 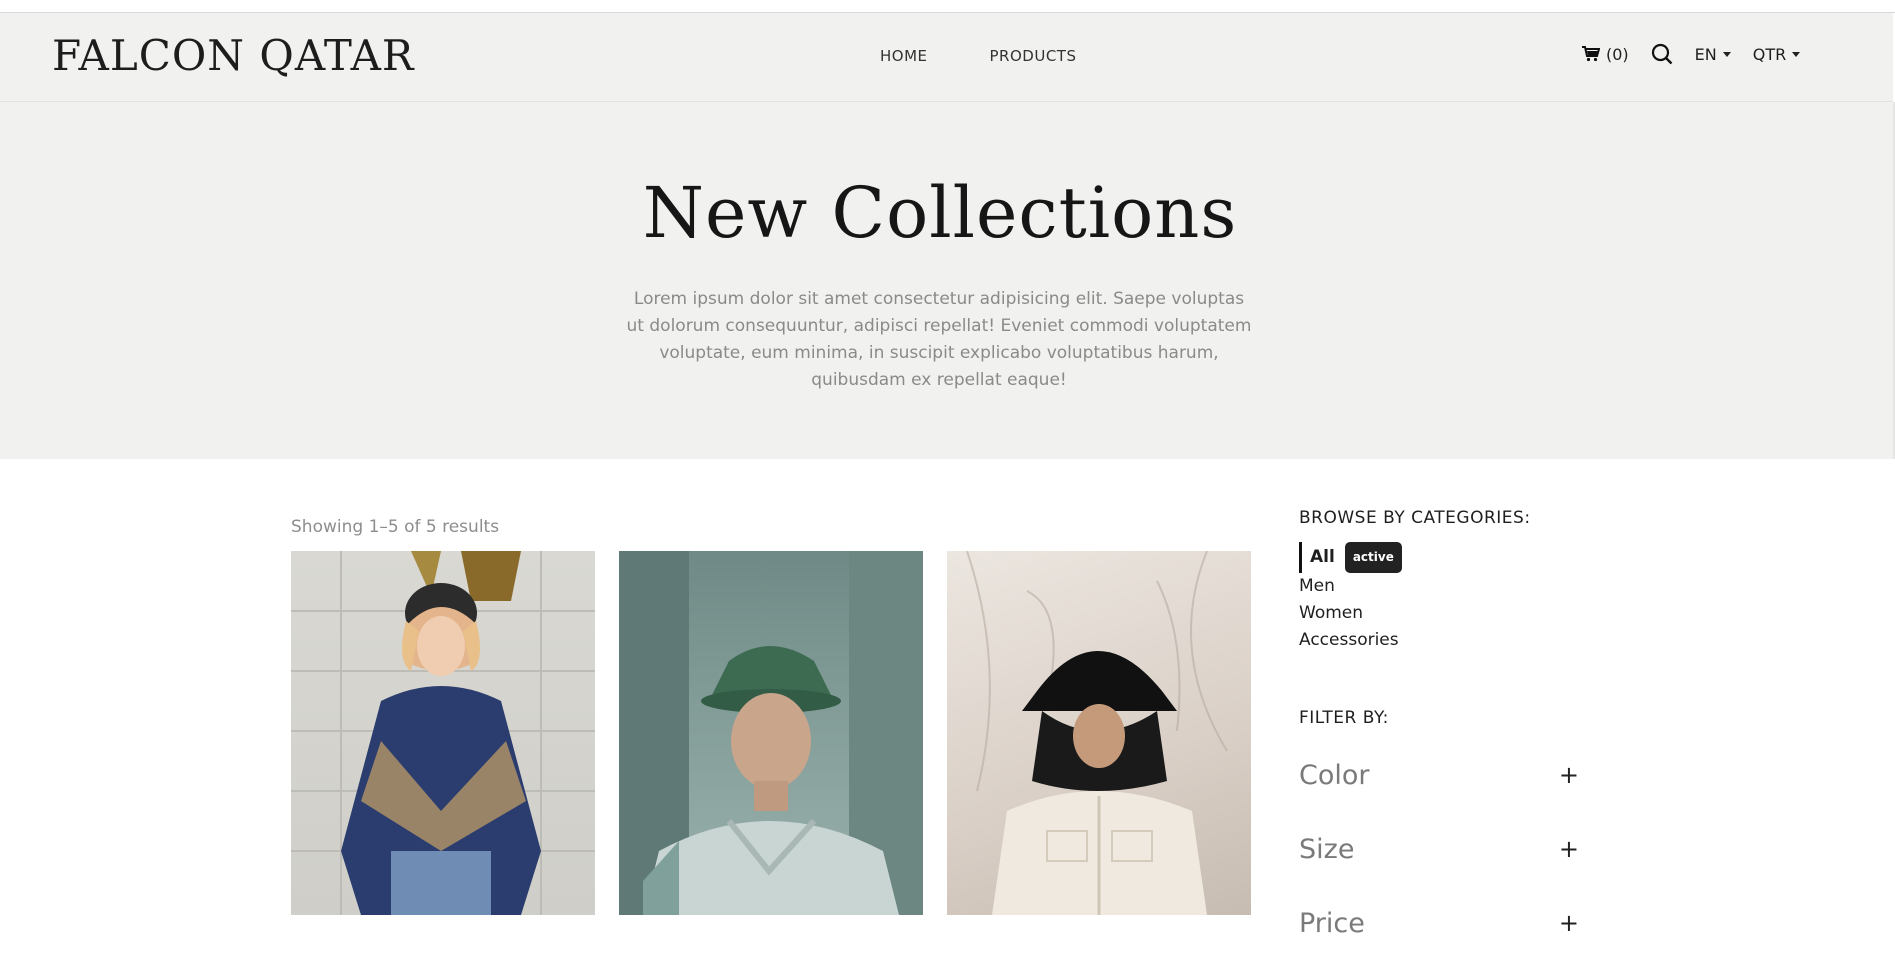 I want to click on category-label: All, so click(x=1322, y=557).